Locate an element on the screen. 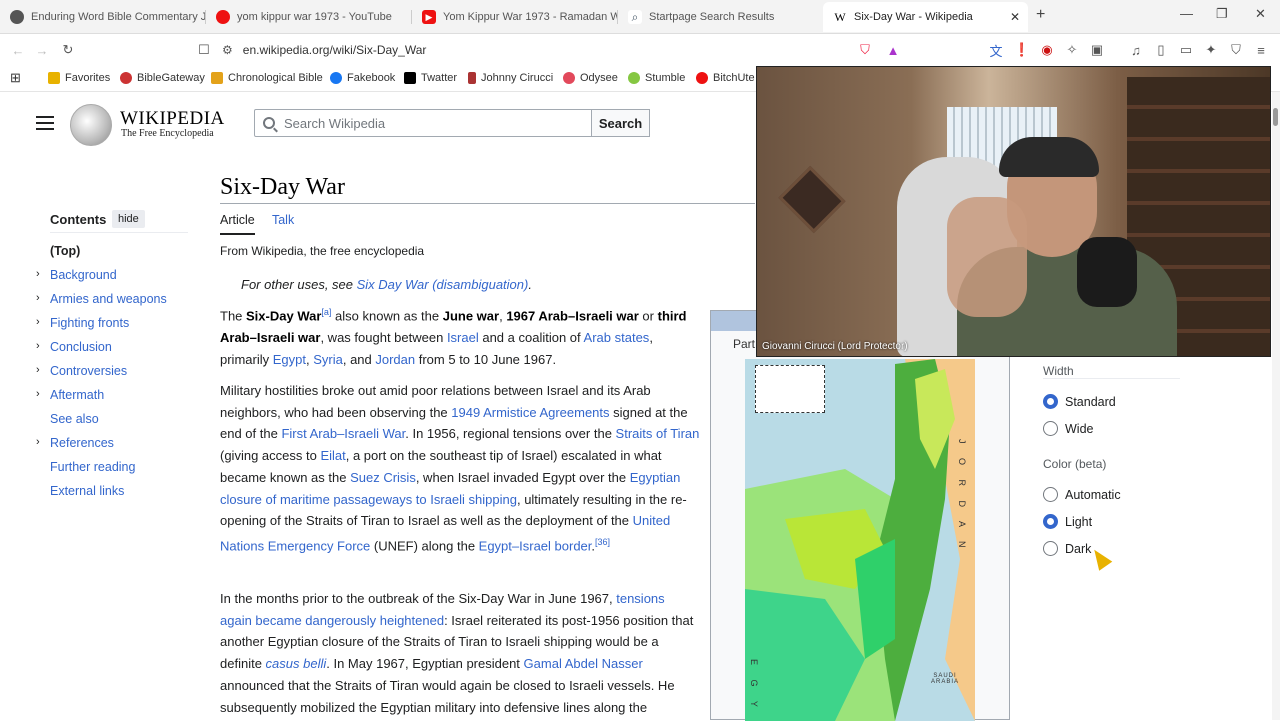 This screenshot has width=1280, height=721. new-tab-button: + is located at coordinates (1040, 15).